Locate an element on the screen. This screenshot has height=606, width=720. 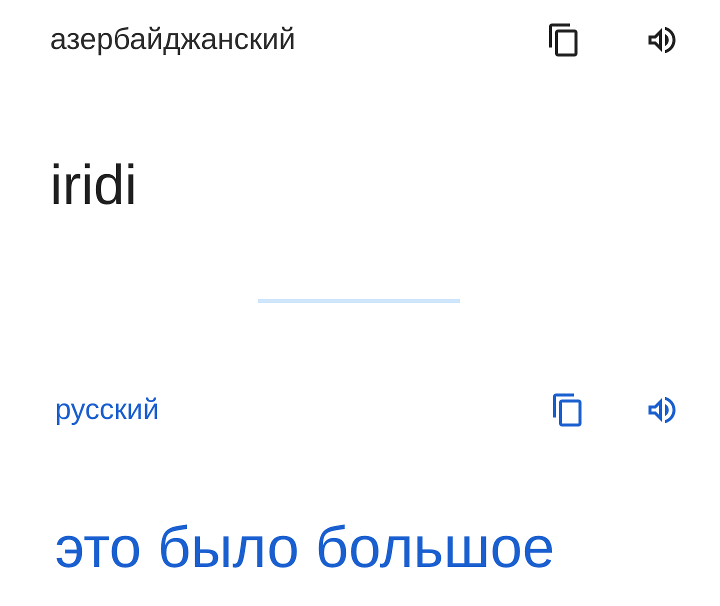
source-text: iridi is located at coordinates (94, 185).